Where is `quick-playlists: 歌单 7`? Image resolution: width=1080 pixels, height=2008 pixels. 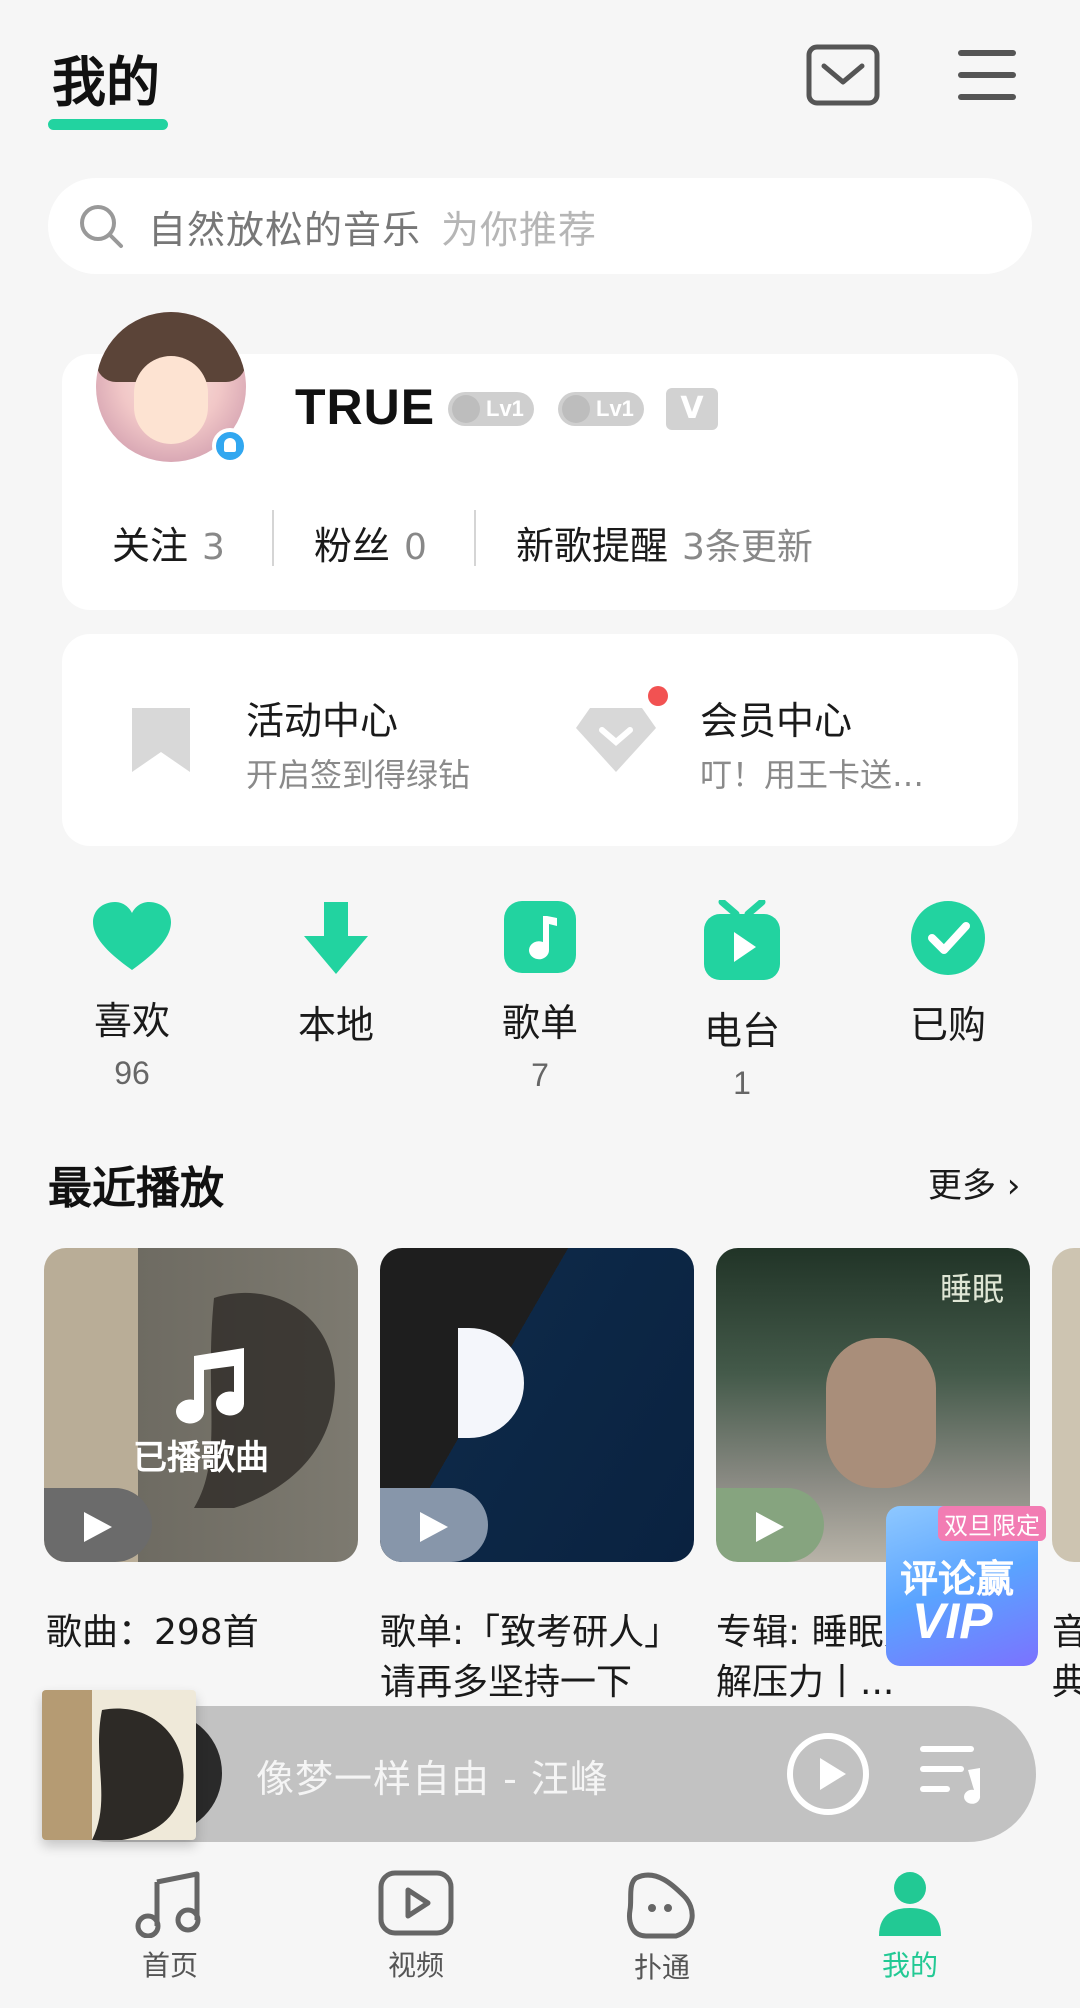 quick-playlists: 歌单 7 is located at coordinates (540, 997).